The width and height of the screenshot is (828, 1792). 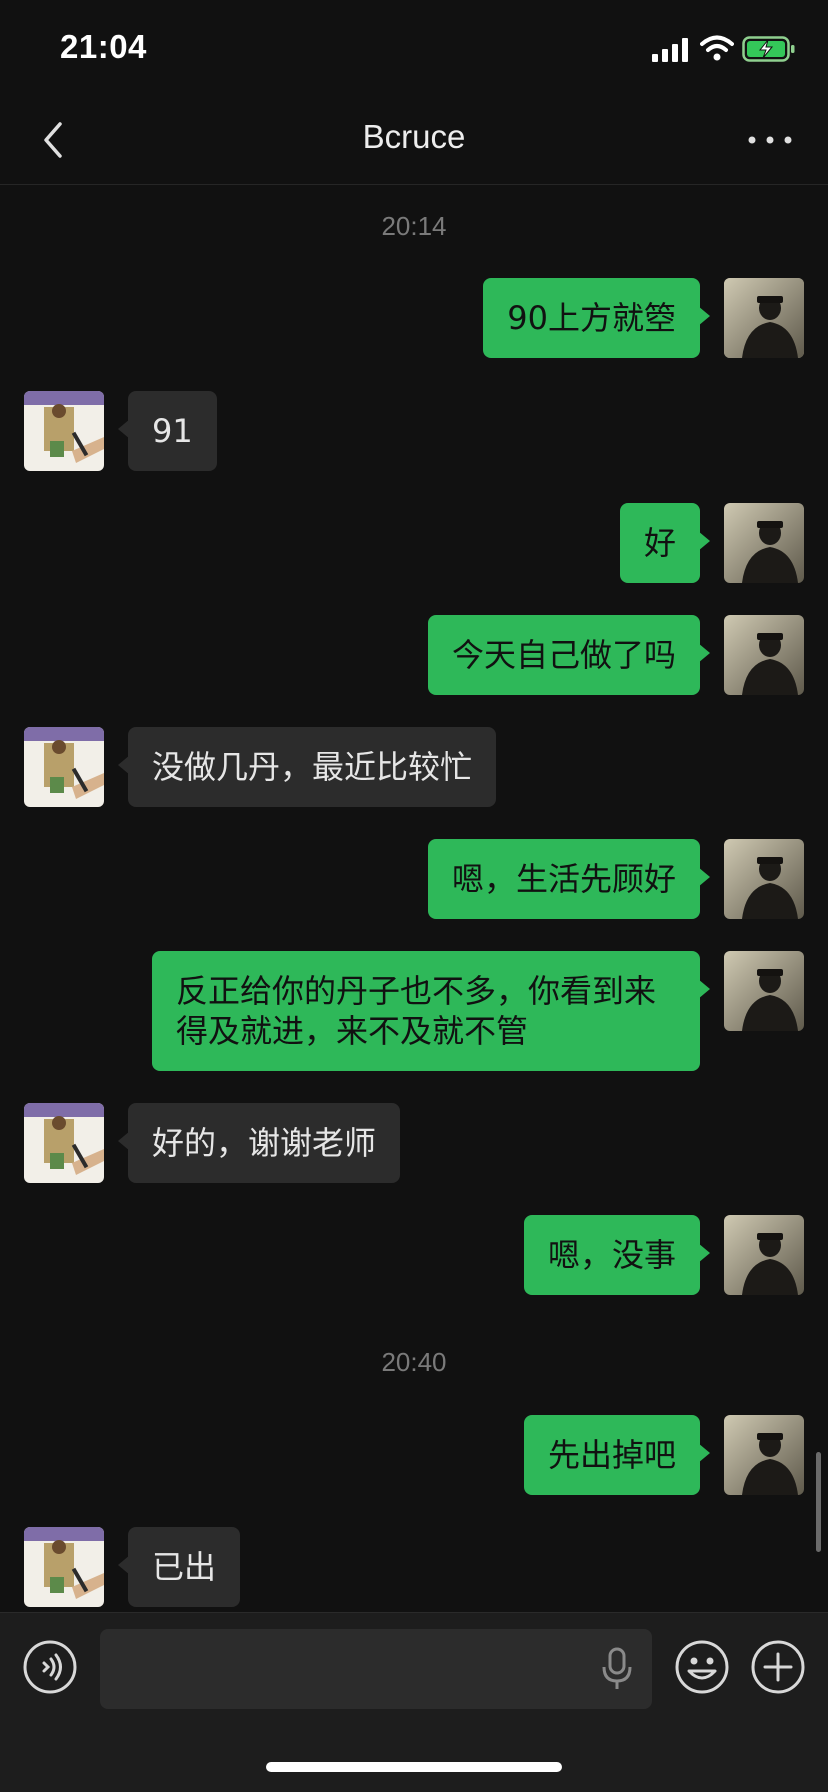 What do you see at coordinates (431, 1011) in the screenshot?
I see `outgoing-message: 反正给你的丹子也不多，你看到来得及就进，来不及就不管` at bounding box center [431, 1011].